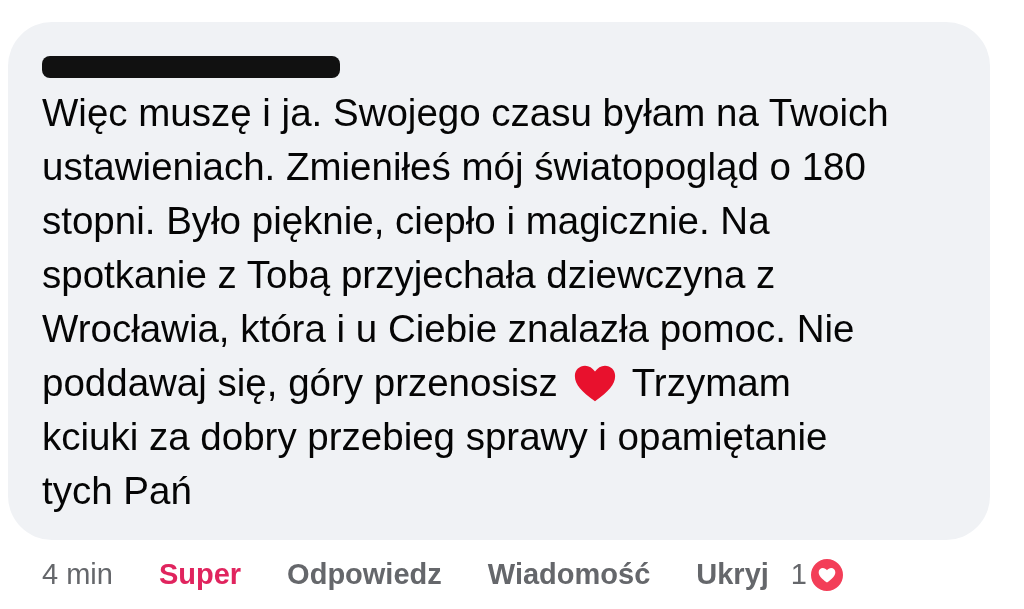 The width and height of the screenshot is (1024, 609). Describe the element at coordinates (300, 383) in the screenshot. I see `comment-text: poddawaj się, góry przenosisz` at that location.